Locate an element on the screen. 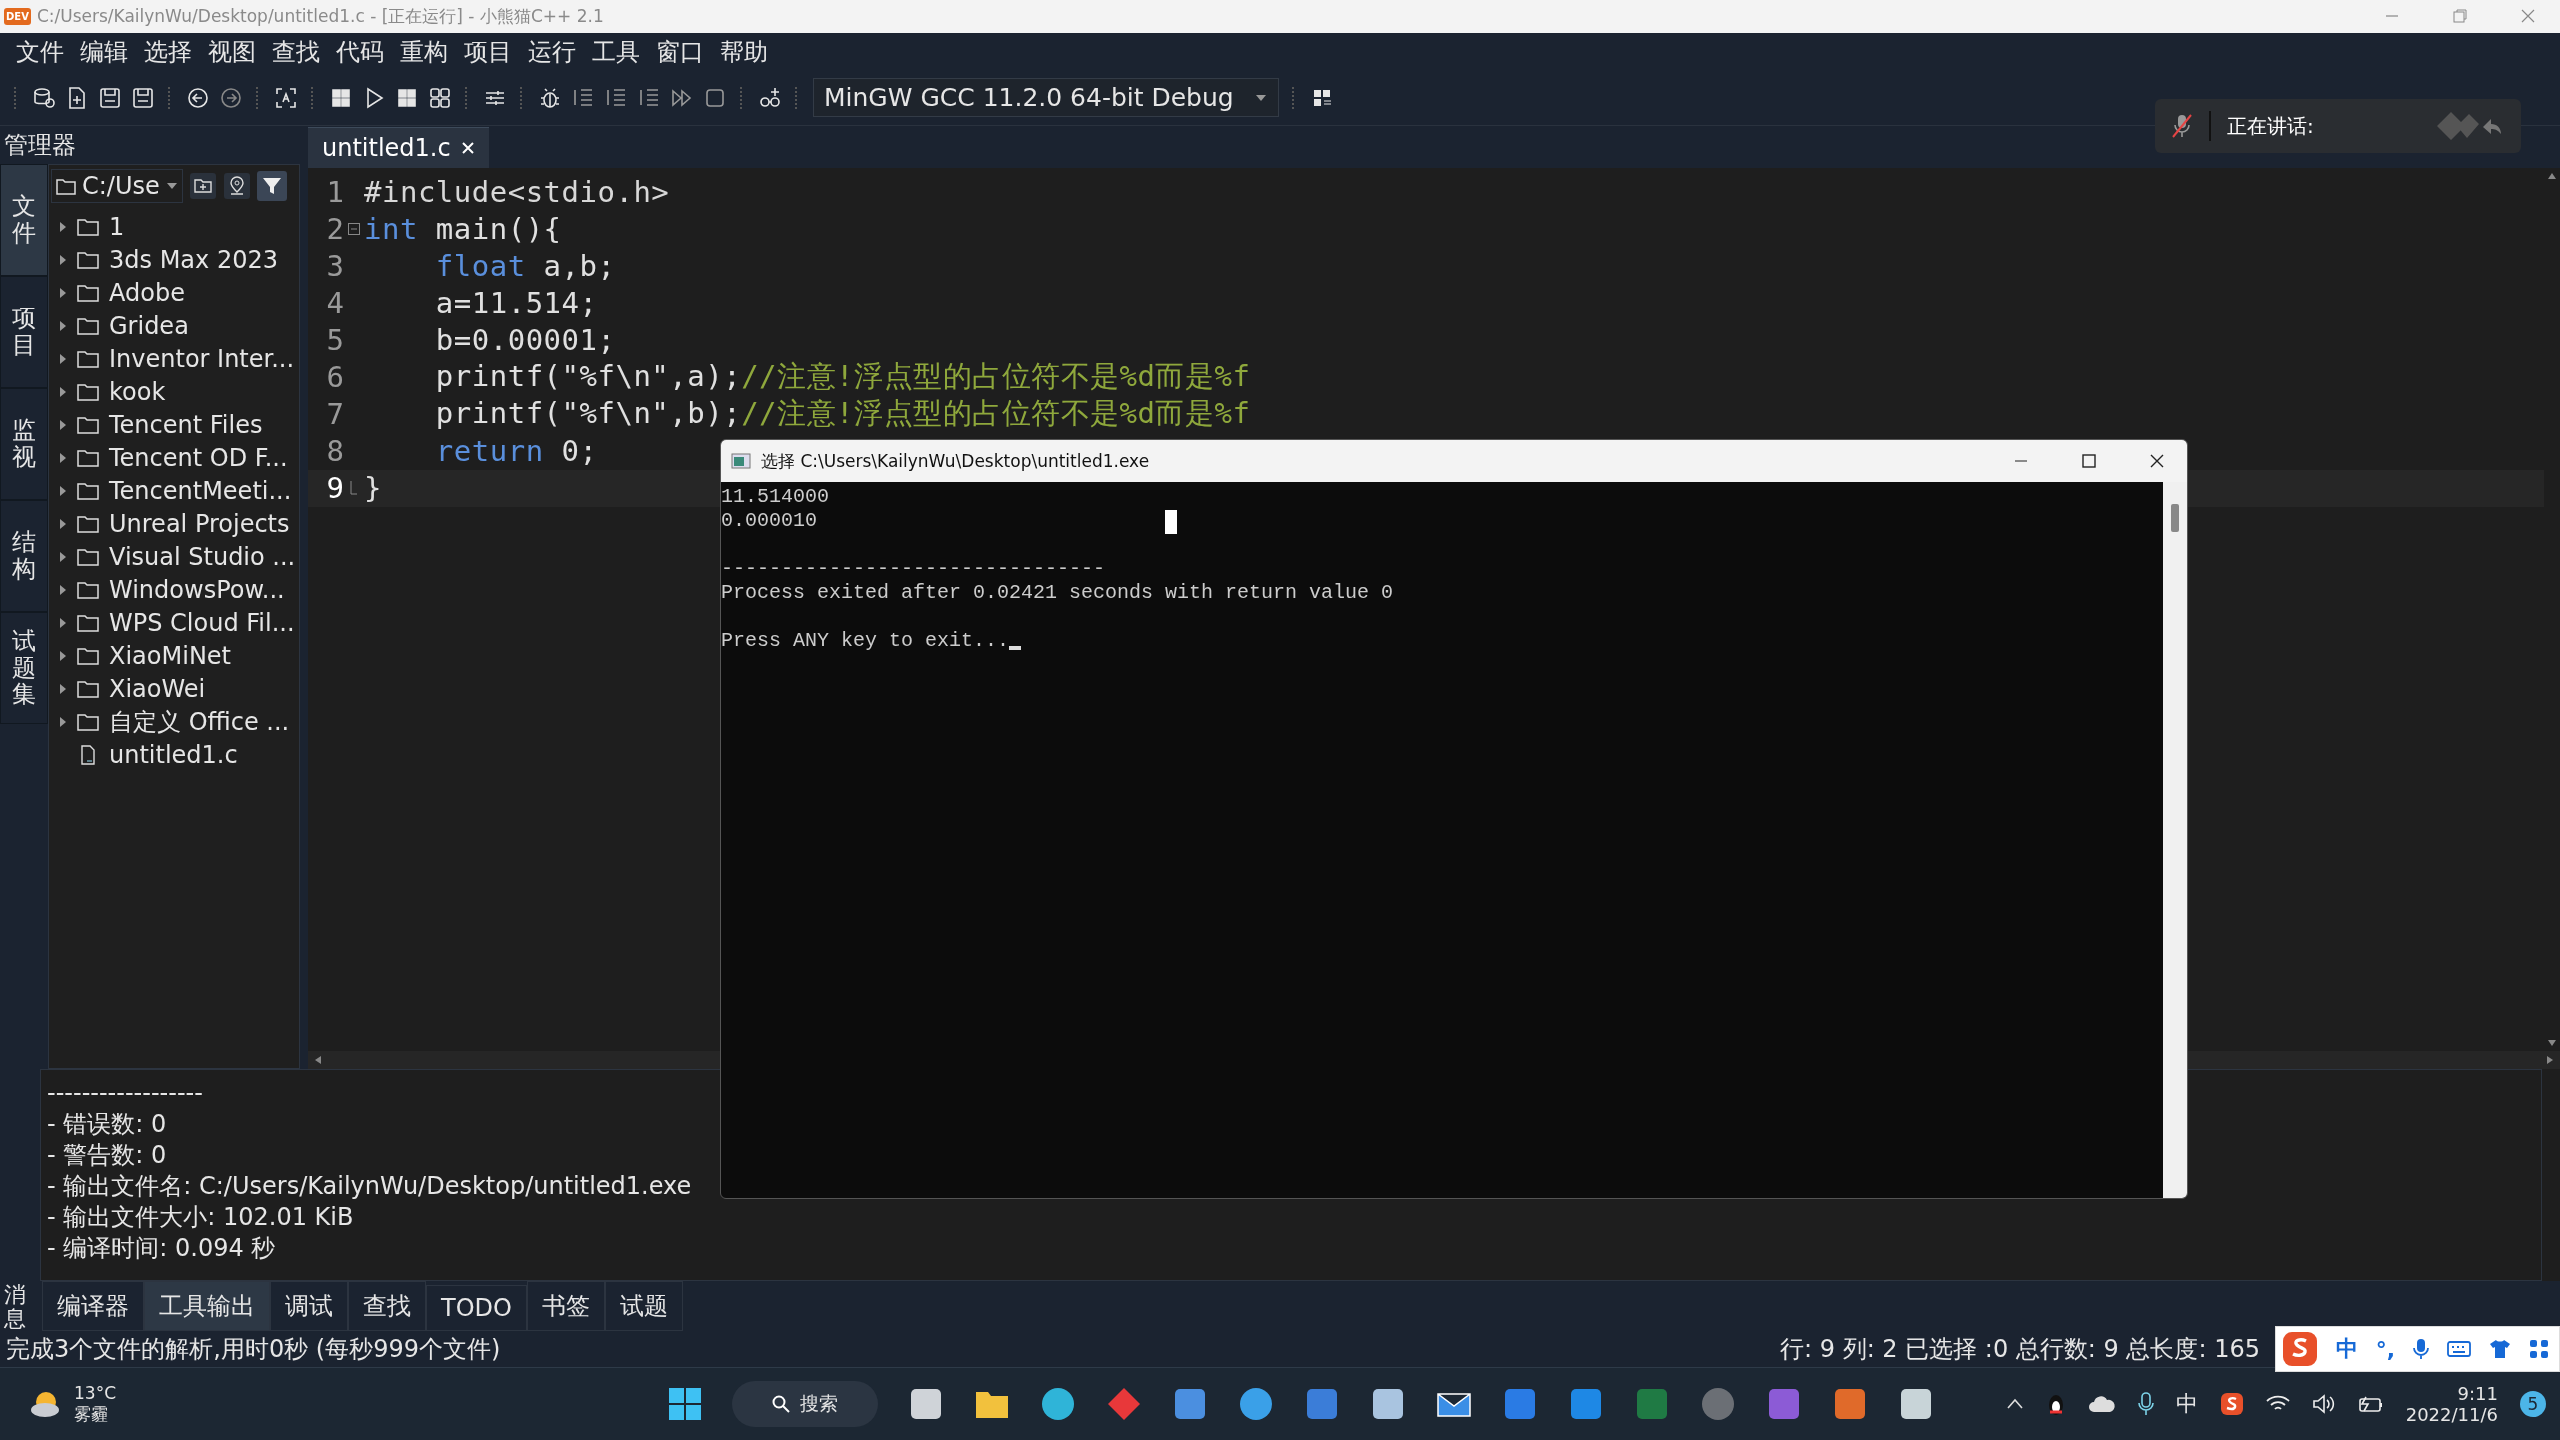 This screenshot has width=2560, height=1440. side-tab: 监视 is located at coordinates (24, 443).